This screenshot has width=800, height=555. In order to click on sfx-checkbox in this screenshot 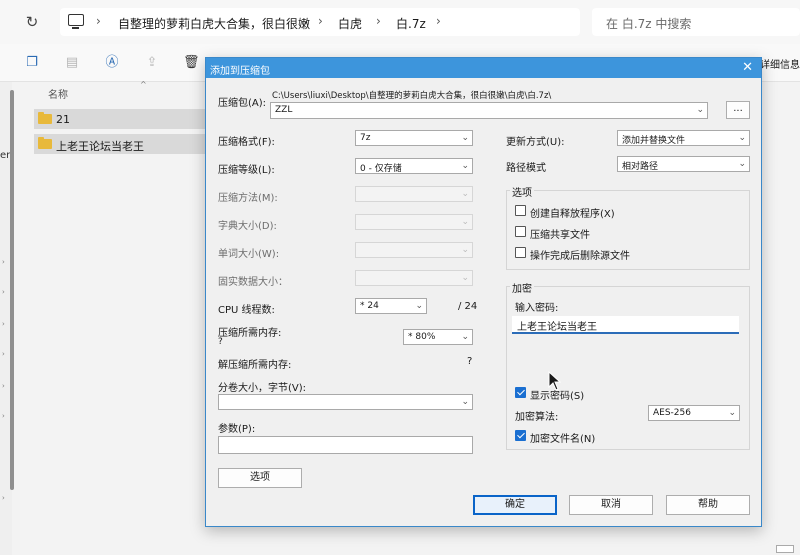, I will do `click(520, 210)`.